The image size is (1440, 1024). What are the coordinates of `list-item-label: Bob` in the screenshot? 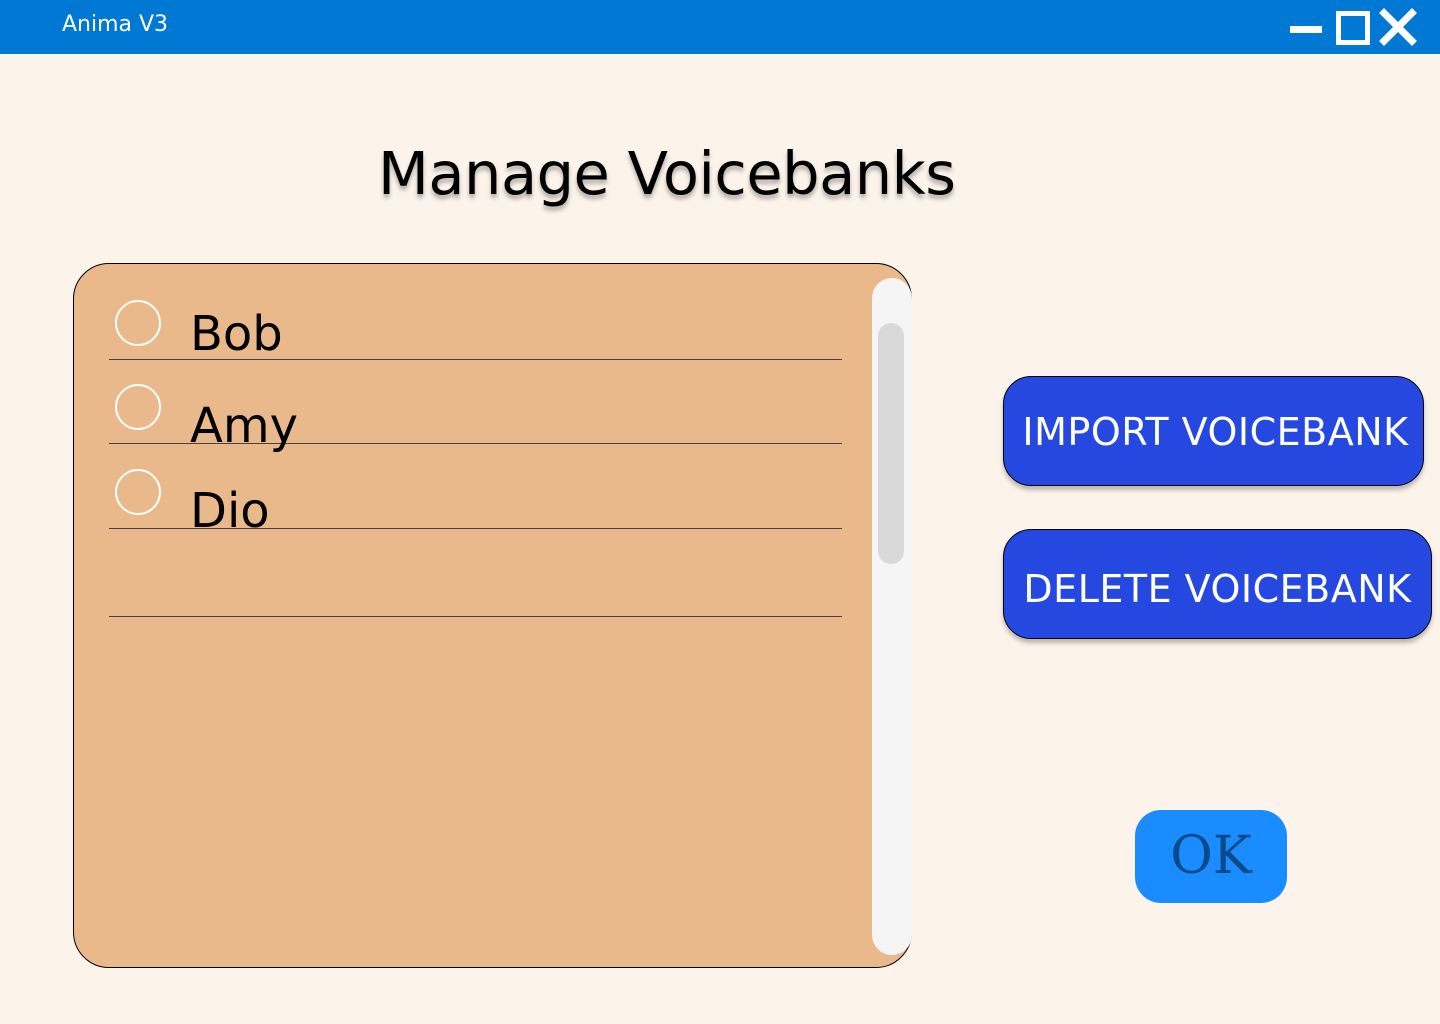 It's located at (236, 334).